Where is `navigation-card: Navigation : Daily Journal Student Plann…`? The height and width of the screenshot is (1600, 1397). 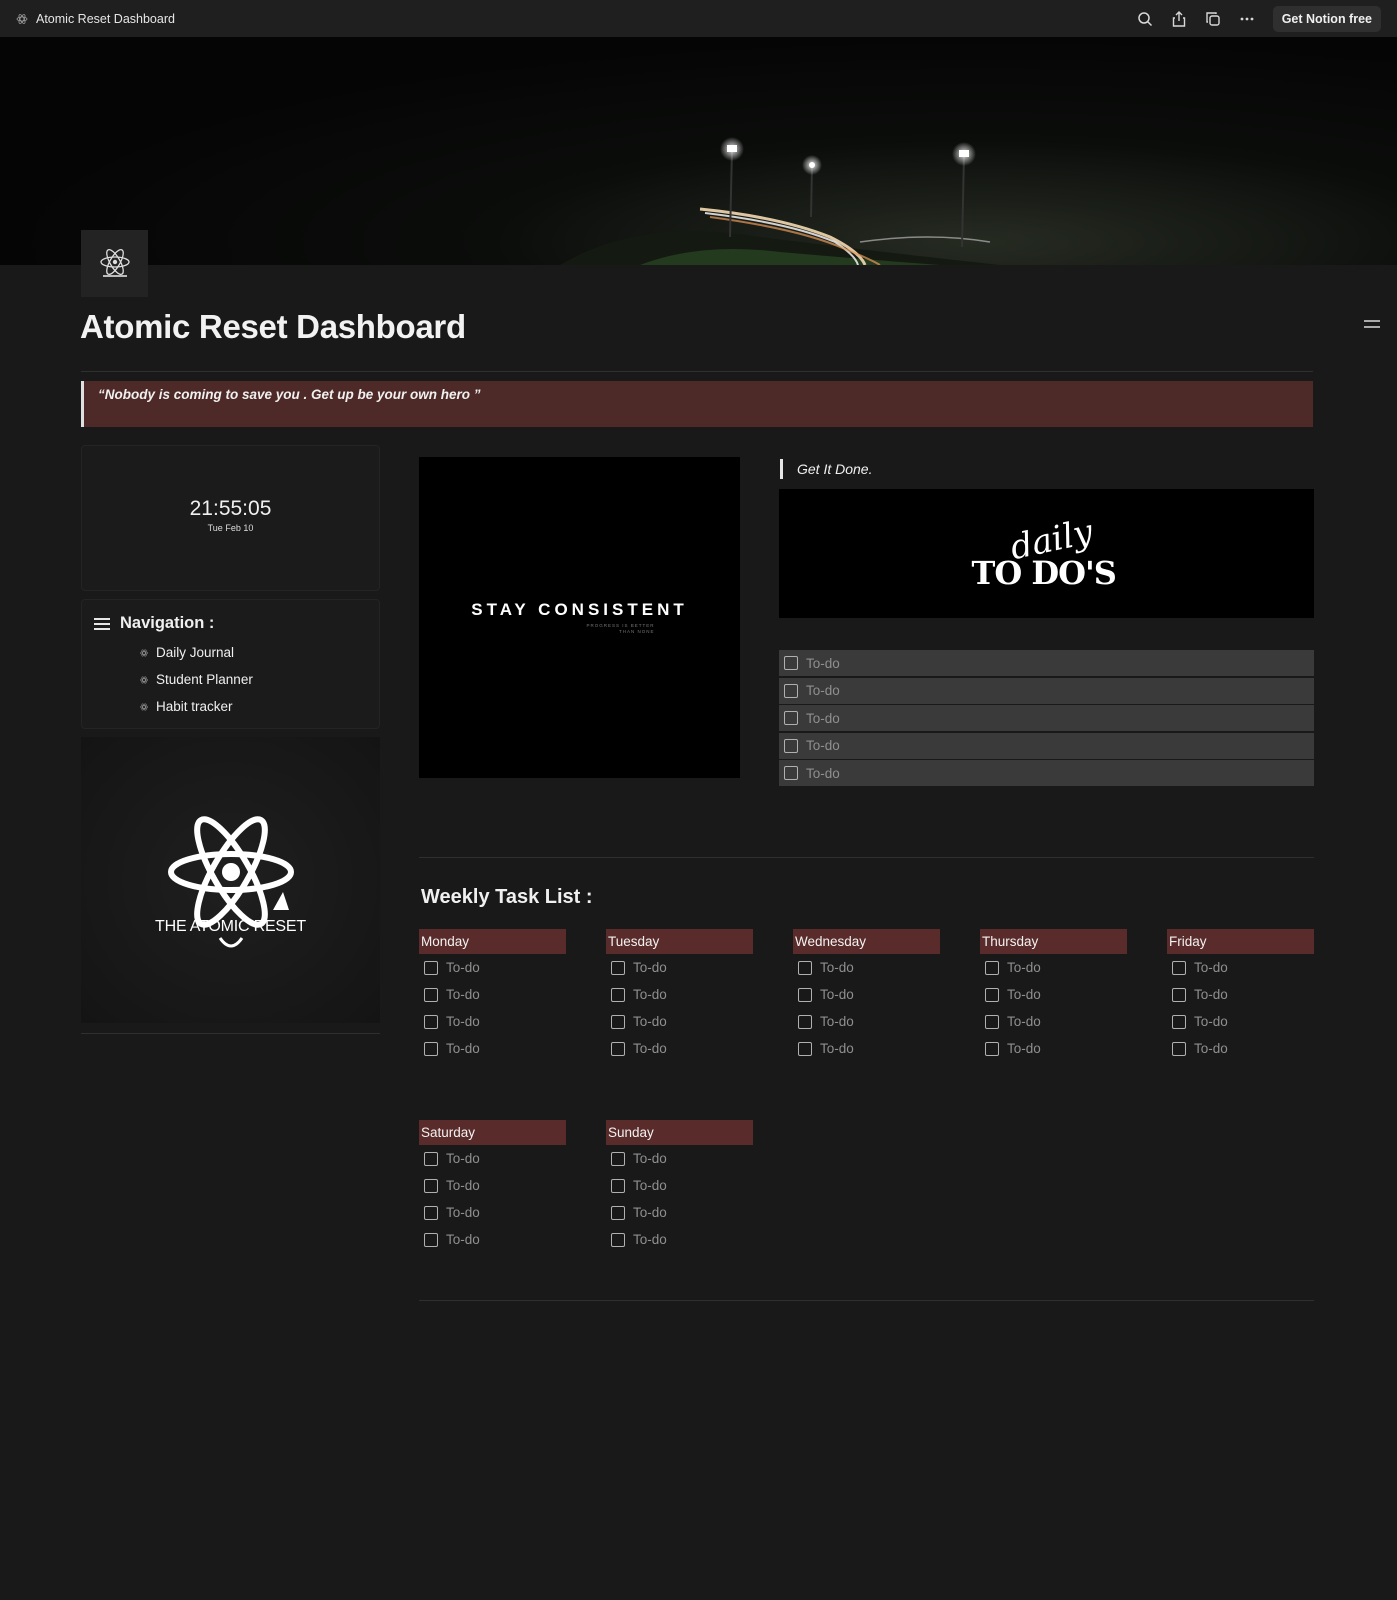
navigation-card: Navigation : Daily Journal Student Plann… is located at coordinates (230, 664).